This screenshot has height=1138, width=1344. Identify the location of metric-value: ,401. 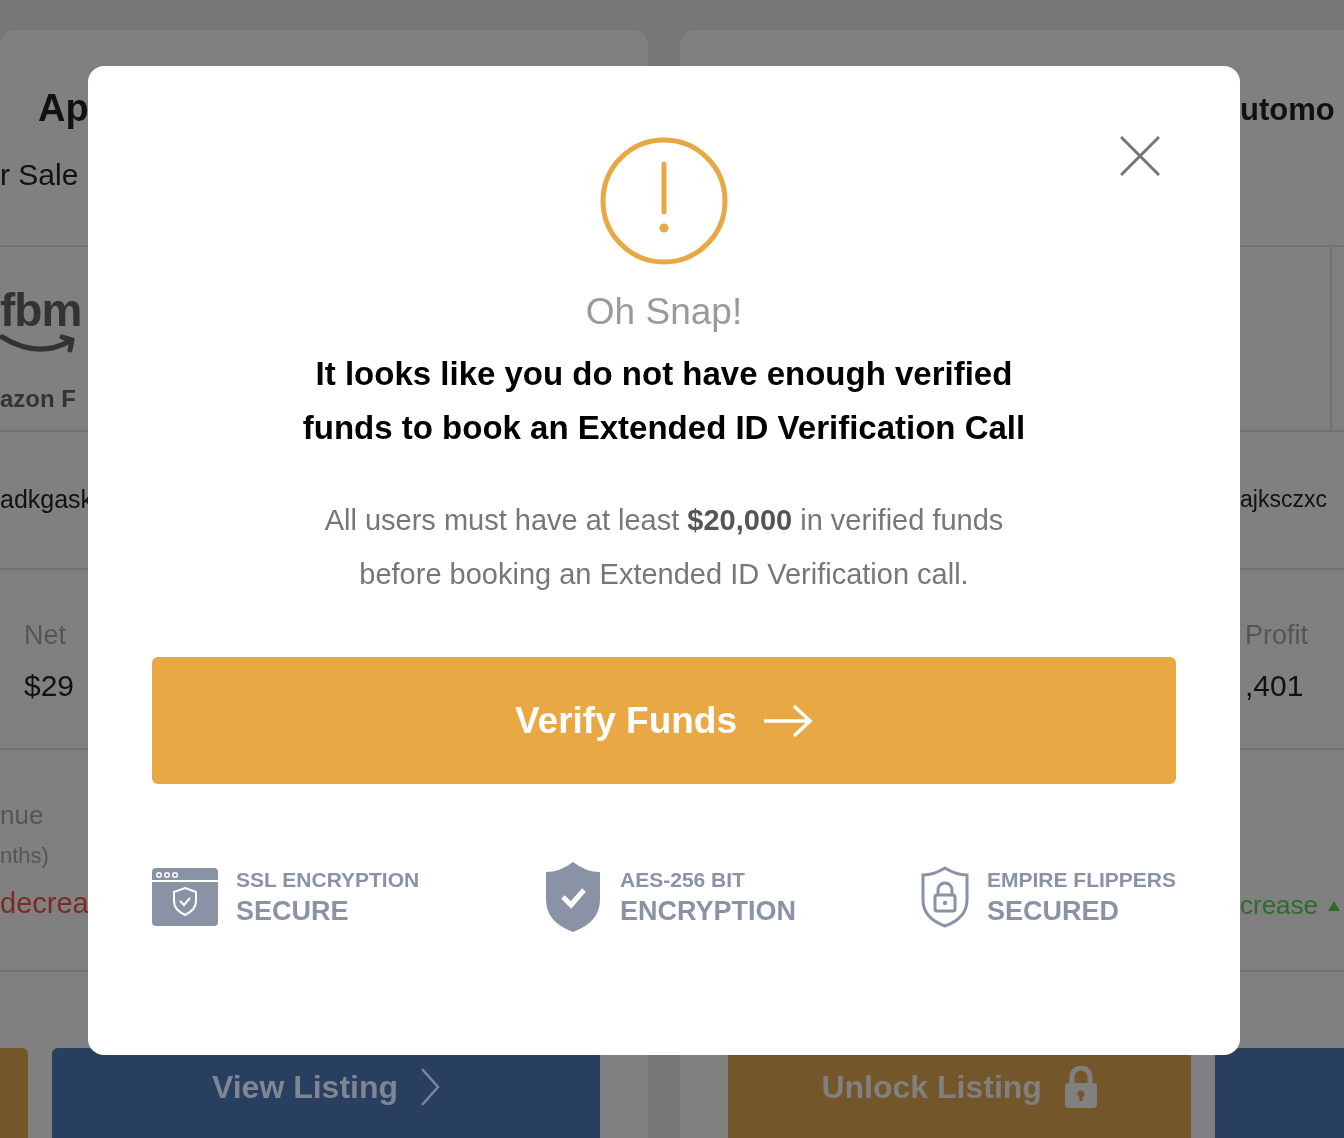
(1274, 685).